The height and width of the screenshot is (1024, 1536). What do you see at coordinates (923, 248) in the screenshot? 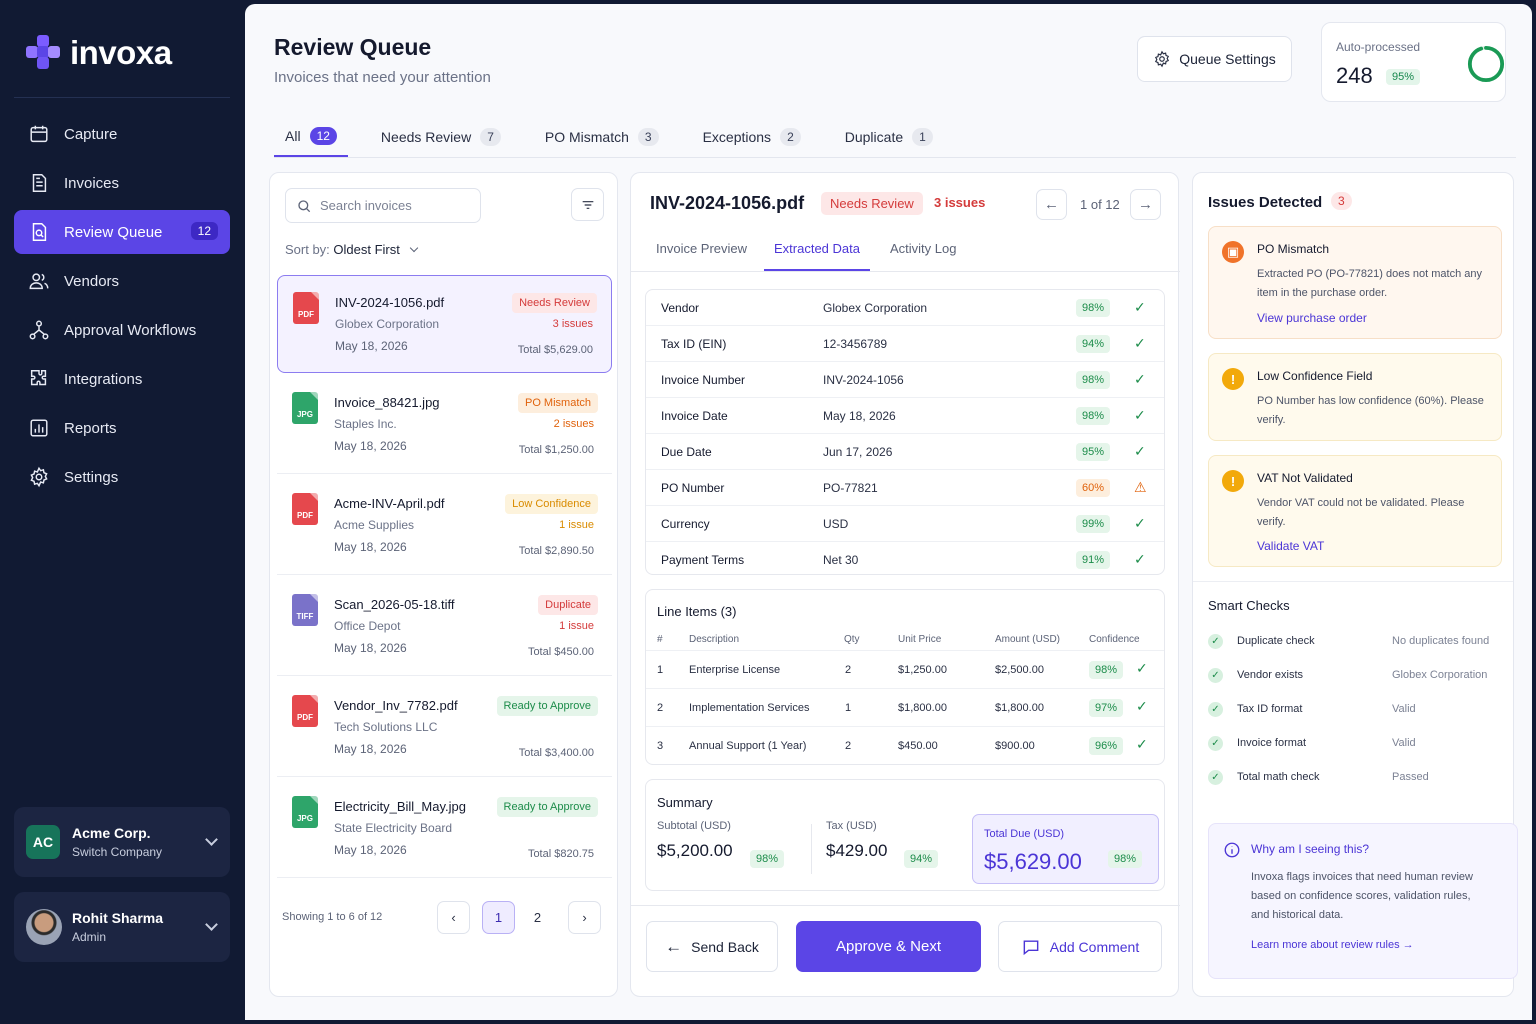
I see `tab-activity-log: Activity Log` at bounding box center [923, 248].